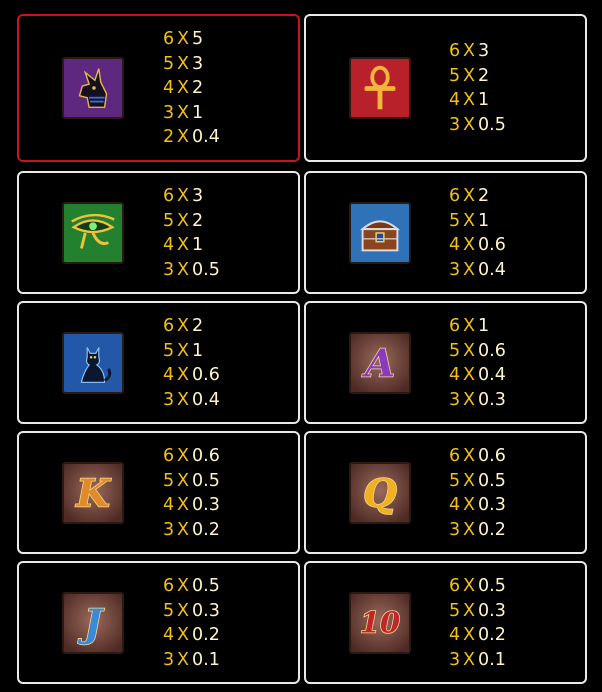  I want to click on payout-row: 5 X 0.5, so click(191, 481).